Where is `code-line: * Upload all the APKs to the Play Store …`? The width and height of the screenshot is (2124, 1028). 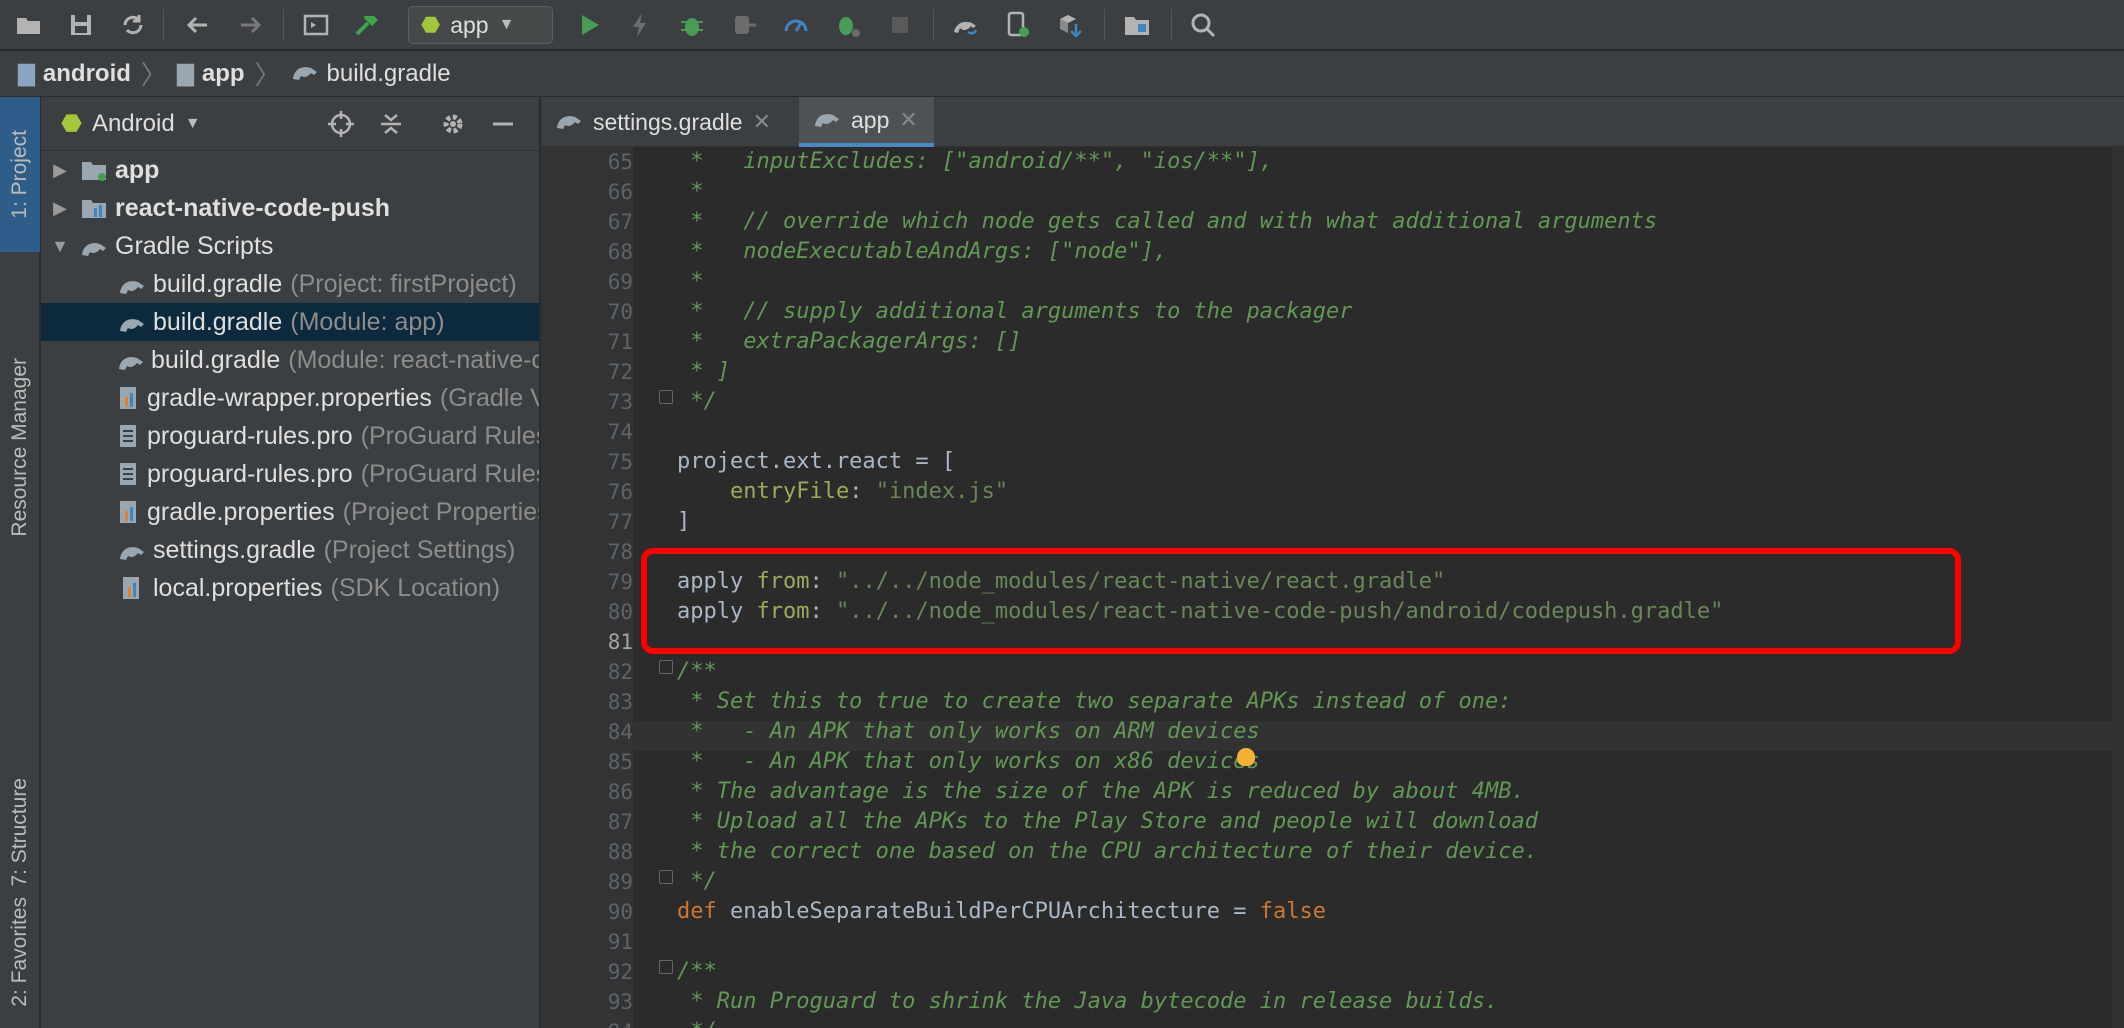
code-line: * Upload all the APKs to the Play Store … is located at coordinates (1107, 822).